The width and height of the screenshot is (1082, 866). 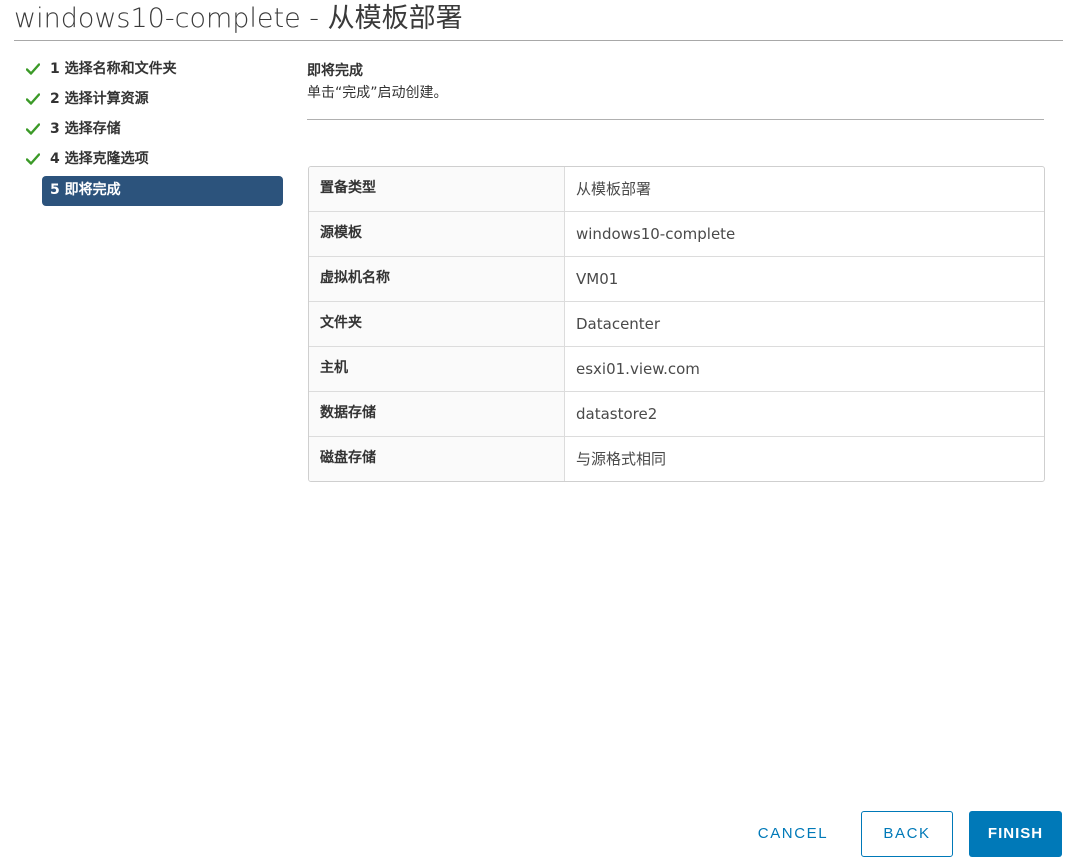 I want to click on summary-key: 文件夹, so click(x=437, y=324).